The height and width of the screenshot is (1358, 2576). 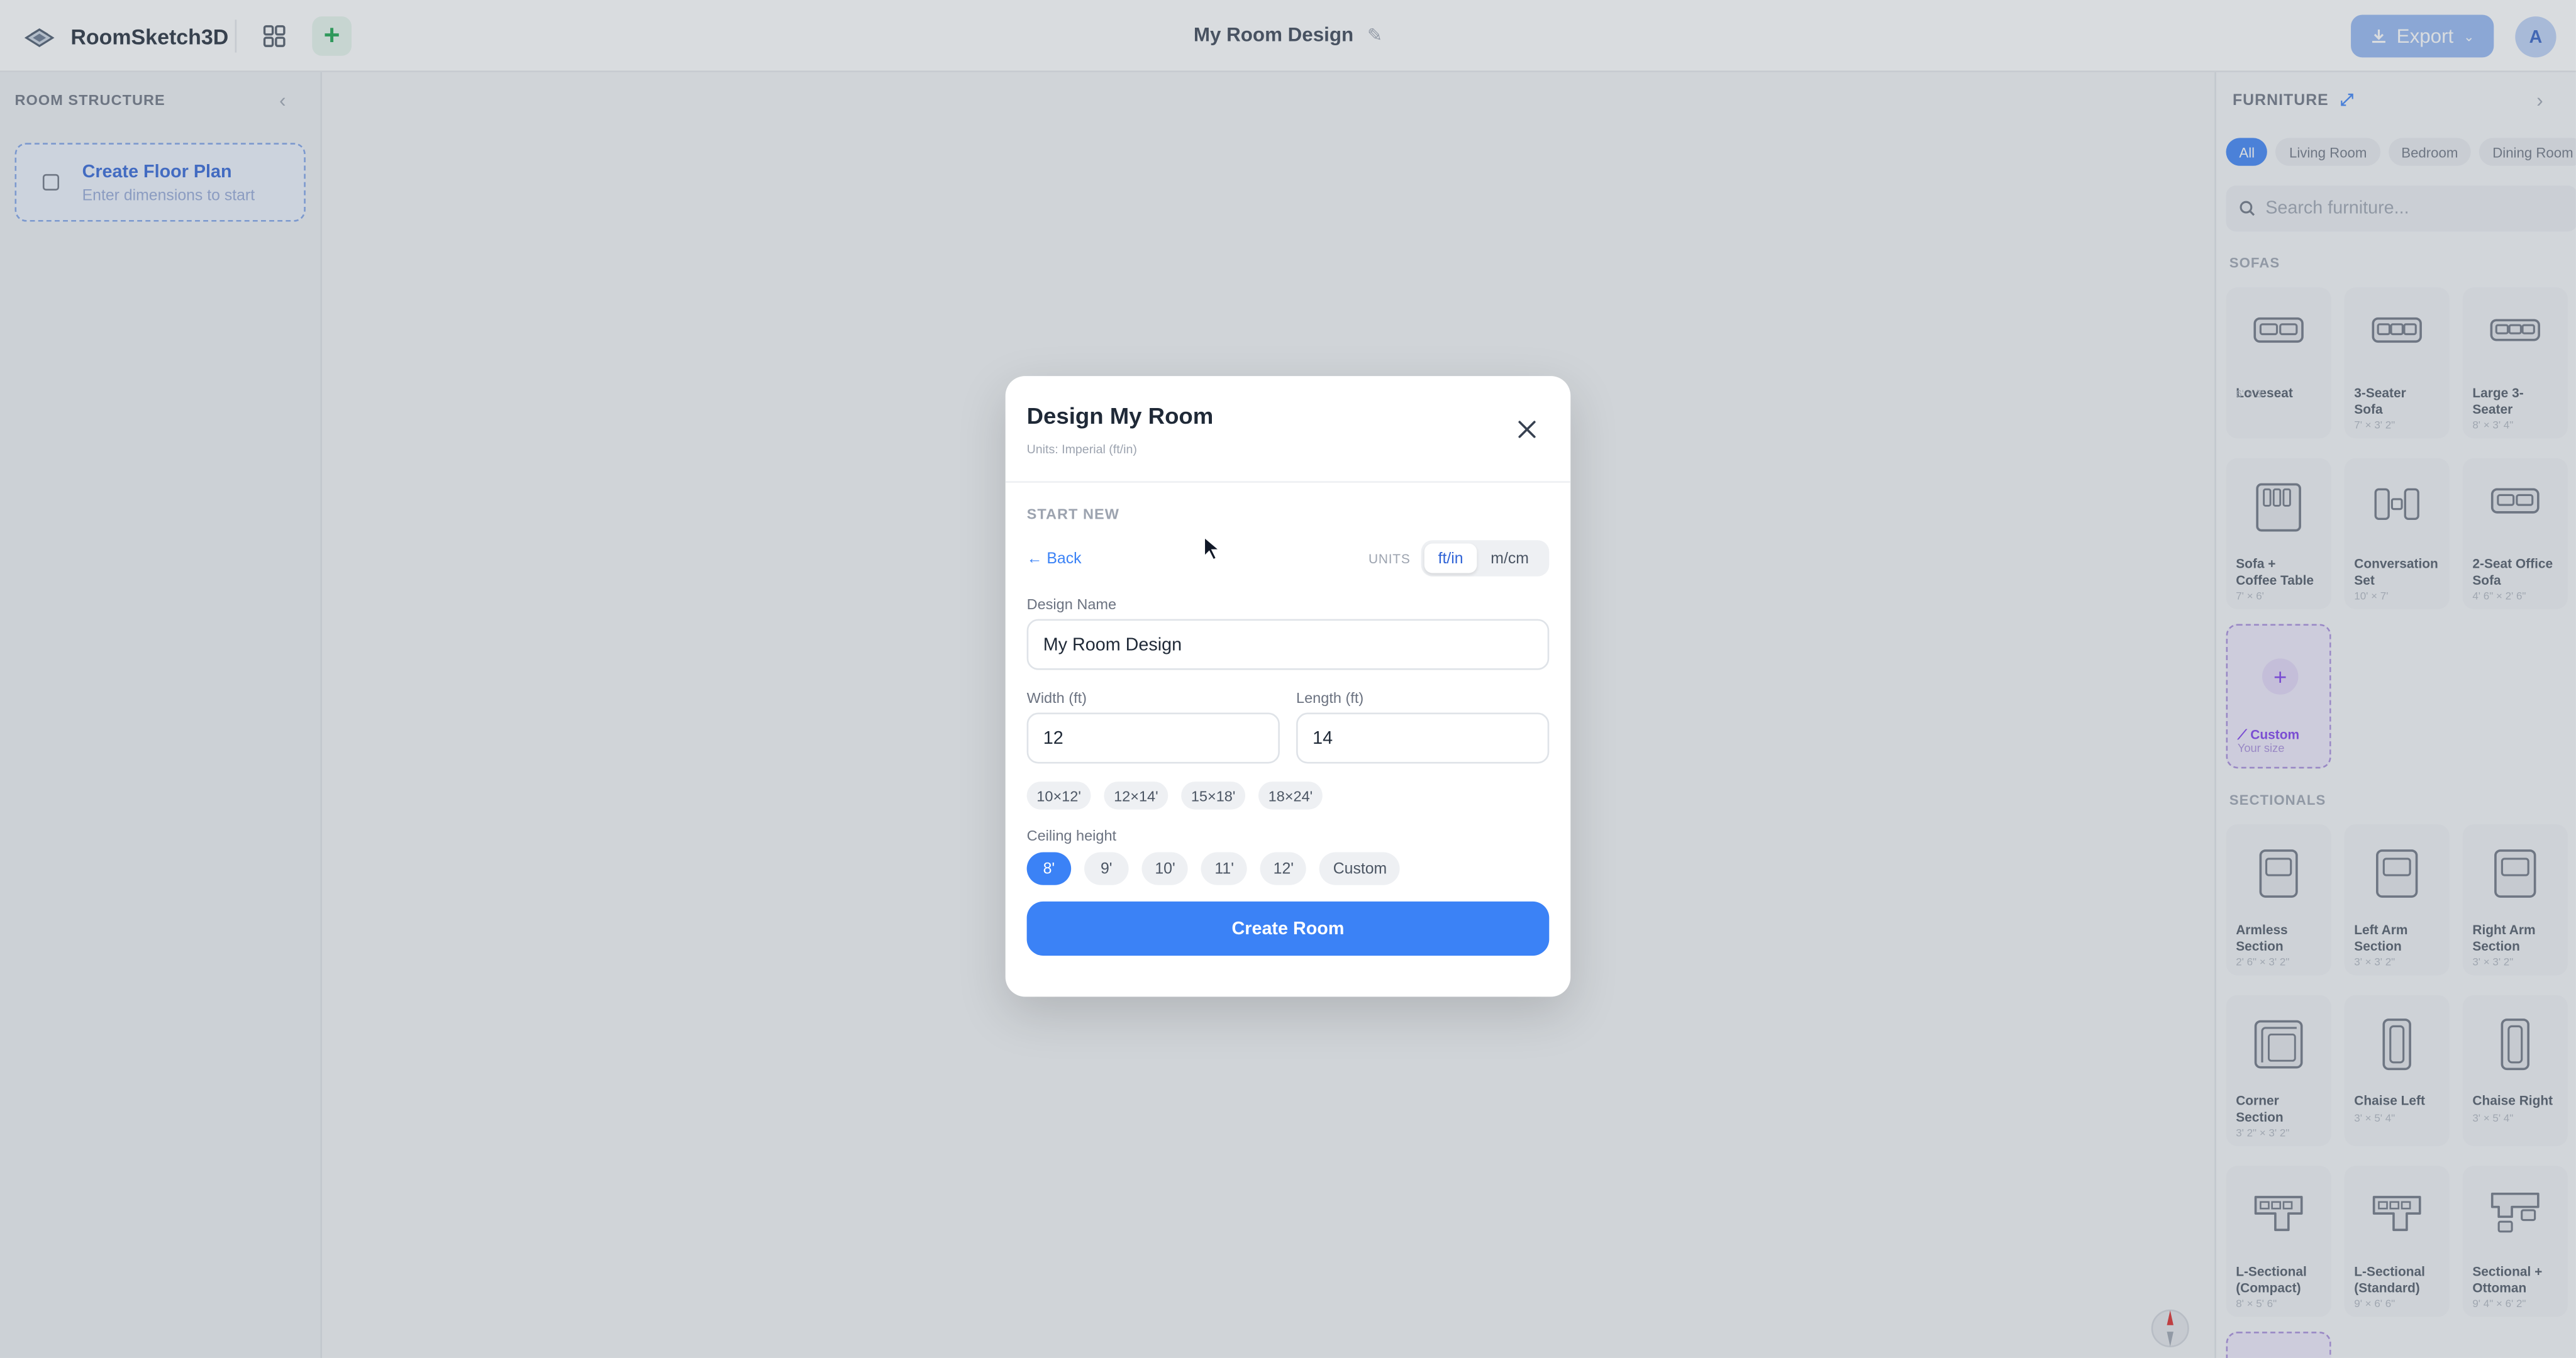 I want to click on units-label: UNITS, so click(x=1389, y=559).